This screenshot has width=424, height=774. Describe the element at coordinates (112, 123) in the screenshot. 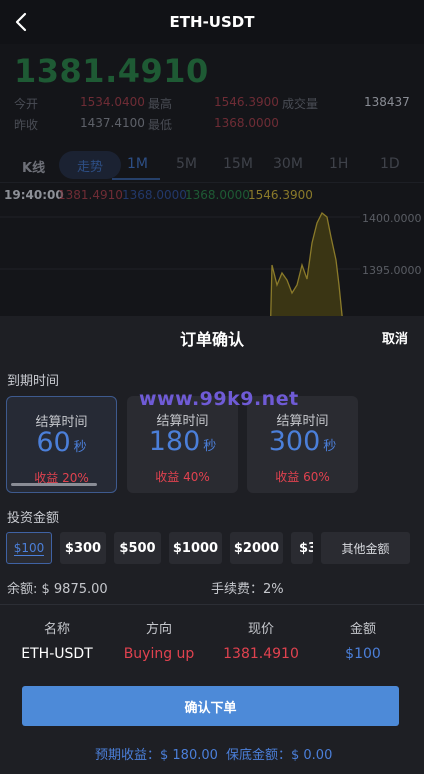

I see `prev-close-value: 1437.4100` at that location.